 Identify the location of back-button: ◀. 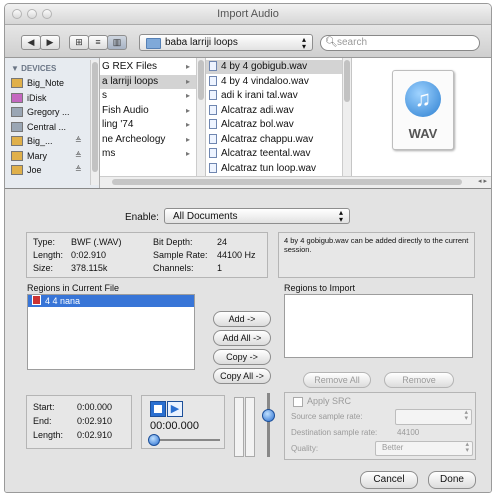
(31, 42).